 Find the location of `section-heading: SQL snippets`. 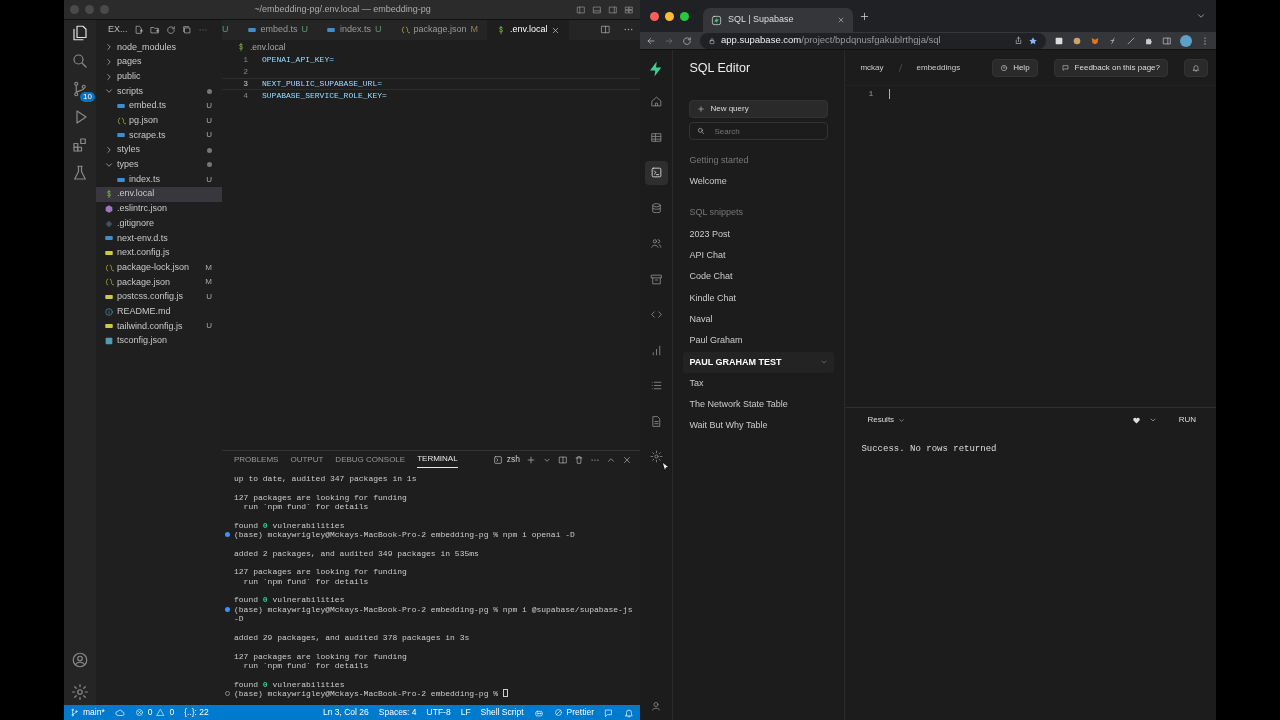

section-heading: SQL snippets is located at coordinates (717, 213).